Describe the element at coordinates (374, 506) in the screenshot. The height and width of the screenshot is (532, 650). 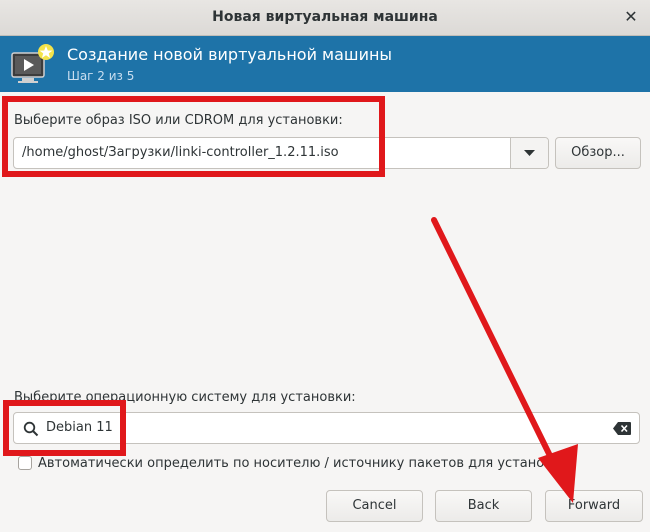
I see `cancel-button: Cancel` at that location.